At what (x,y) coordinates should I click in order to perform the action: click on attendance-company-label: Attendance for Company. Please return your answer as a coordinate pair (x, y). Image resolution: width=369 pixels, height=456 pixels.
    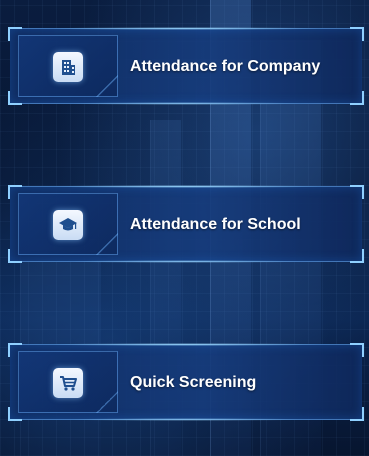
    Looking at the image, I should click on (225, 66).